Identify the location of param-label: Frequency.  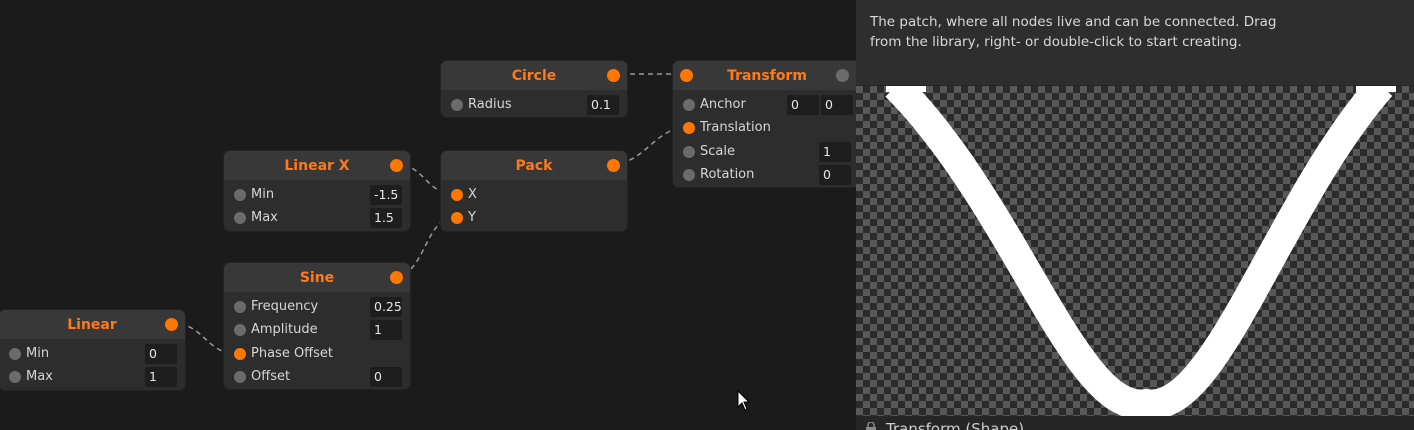
(285, 306).